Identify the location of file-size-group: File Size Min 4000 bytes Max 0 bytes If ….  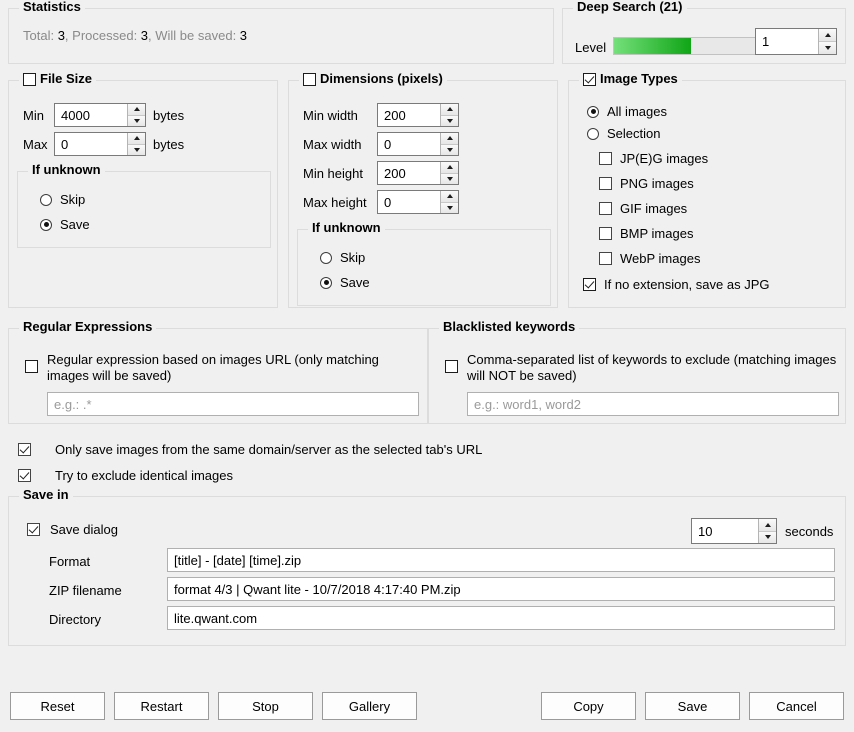
(143, 190).